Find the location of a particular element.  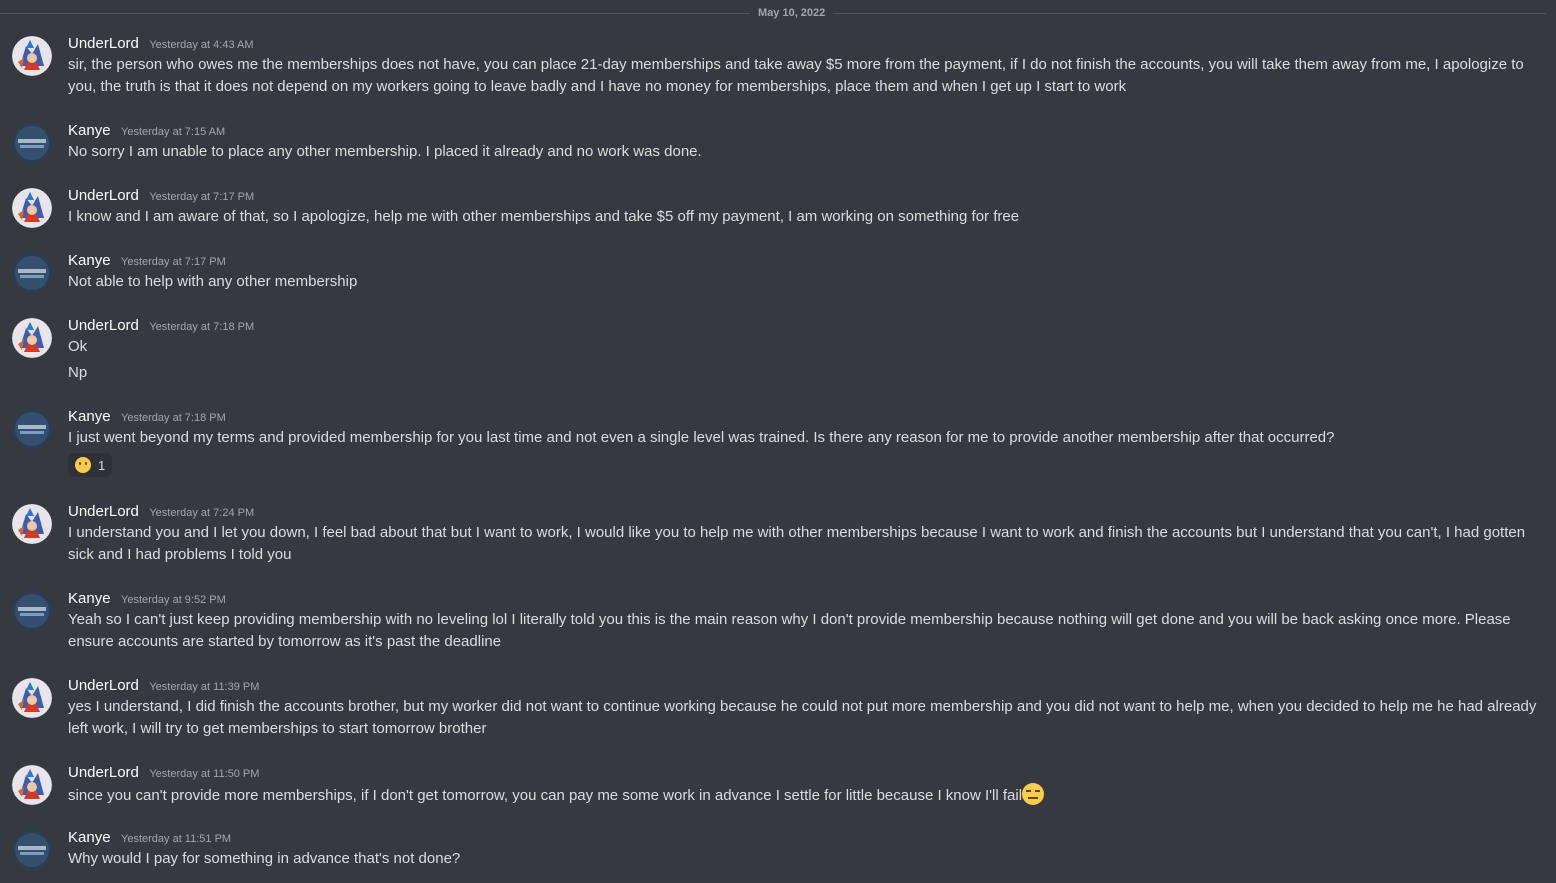

confused-face-emoji-icon is located at coordinates (83, 465).